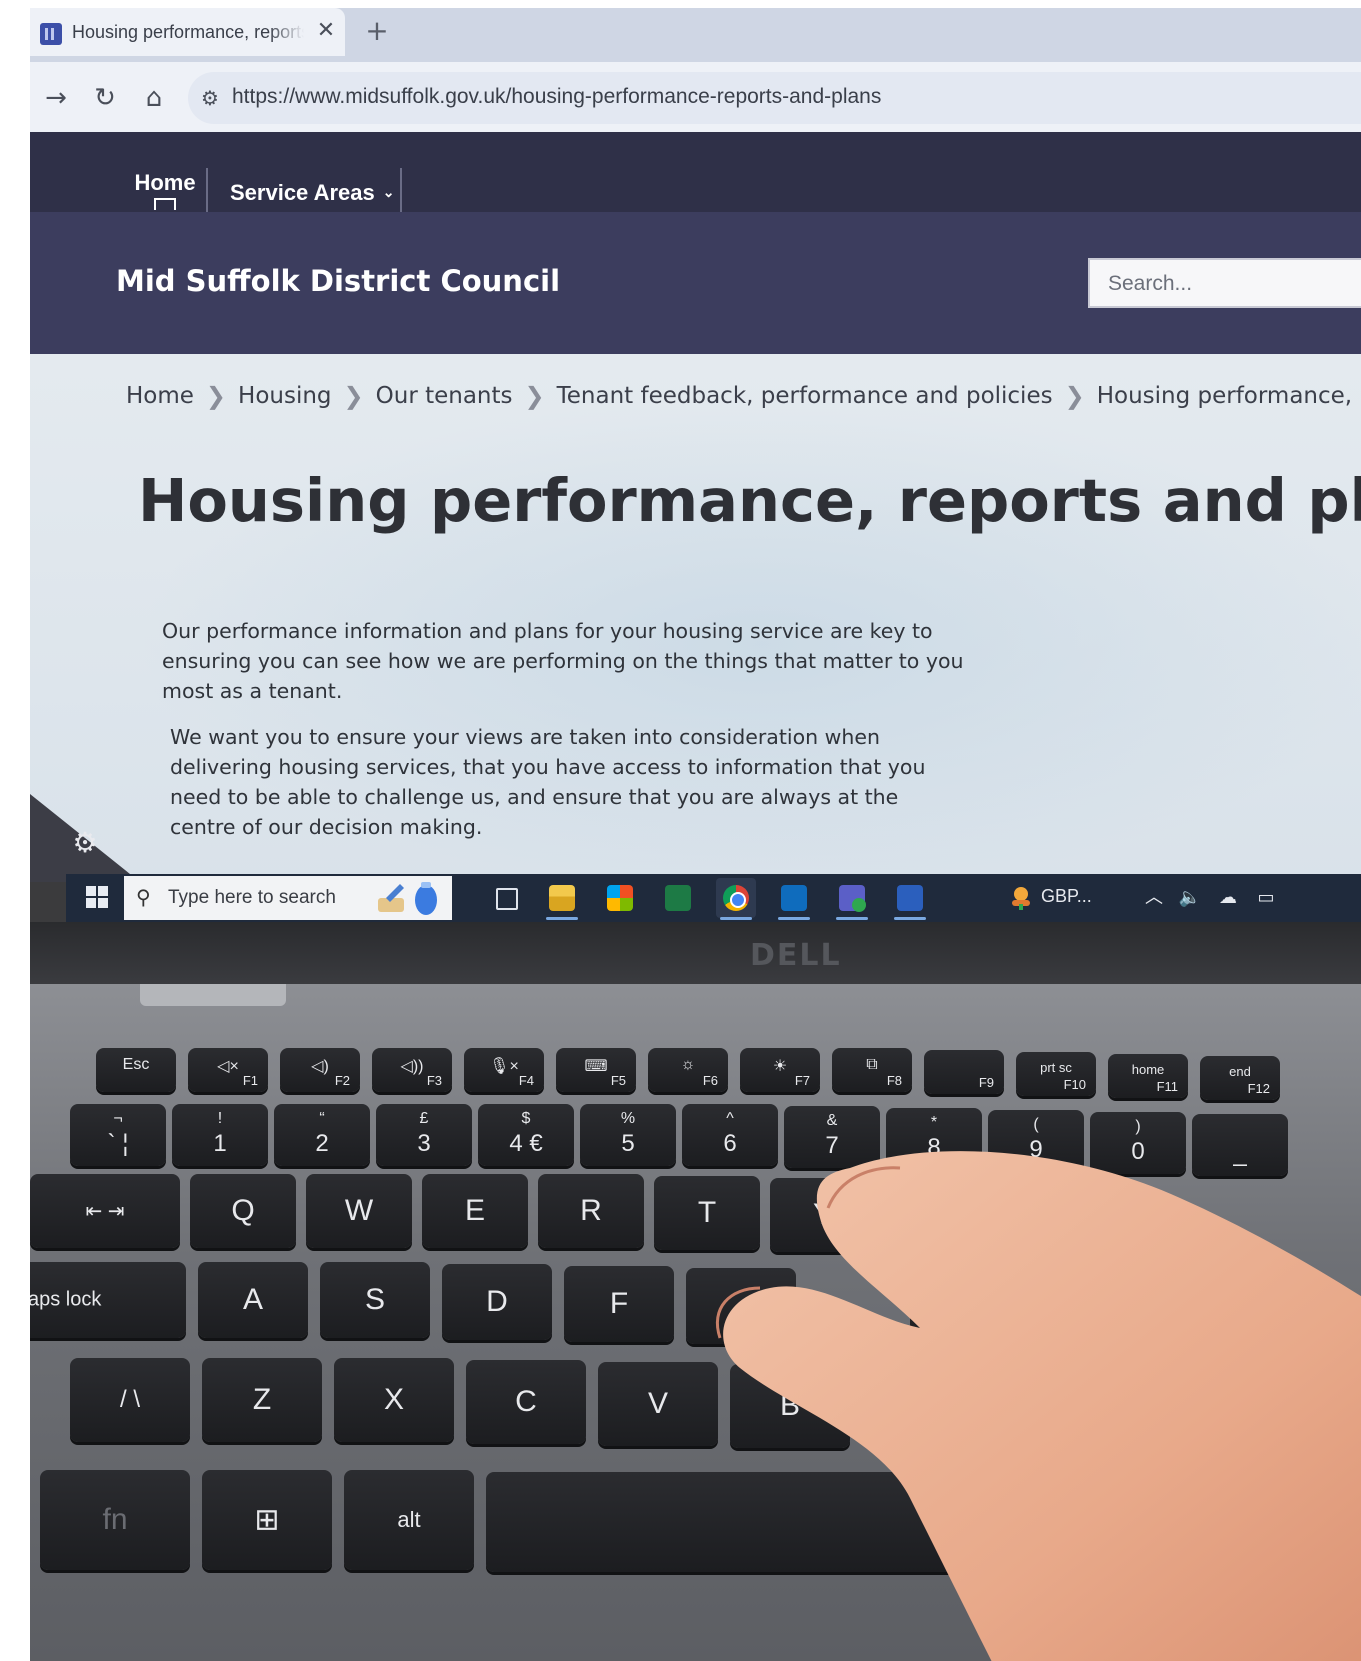  What do you see at coordinates (1228, 396) in the screenshot?
I see `breadcrumb-current: Housing performance, reports` at bounding box center [1228, 396].